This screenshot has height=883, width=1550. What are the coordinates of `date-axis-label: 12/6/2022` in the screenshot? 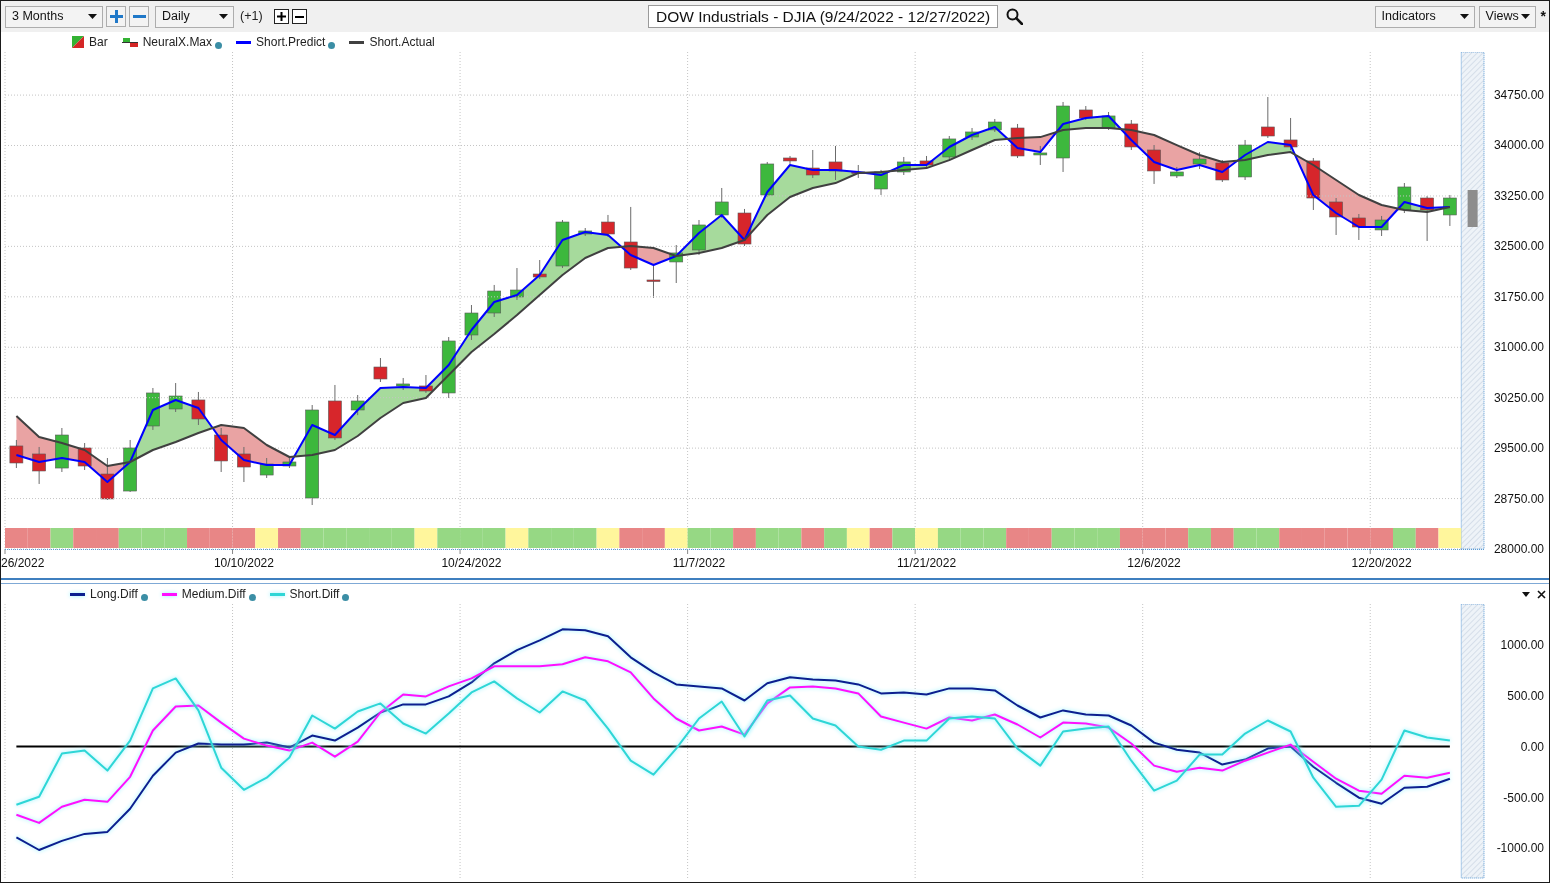 It's located at (1154, 563).